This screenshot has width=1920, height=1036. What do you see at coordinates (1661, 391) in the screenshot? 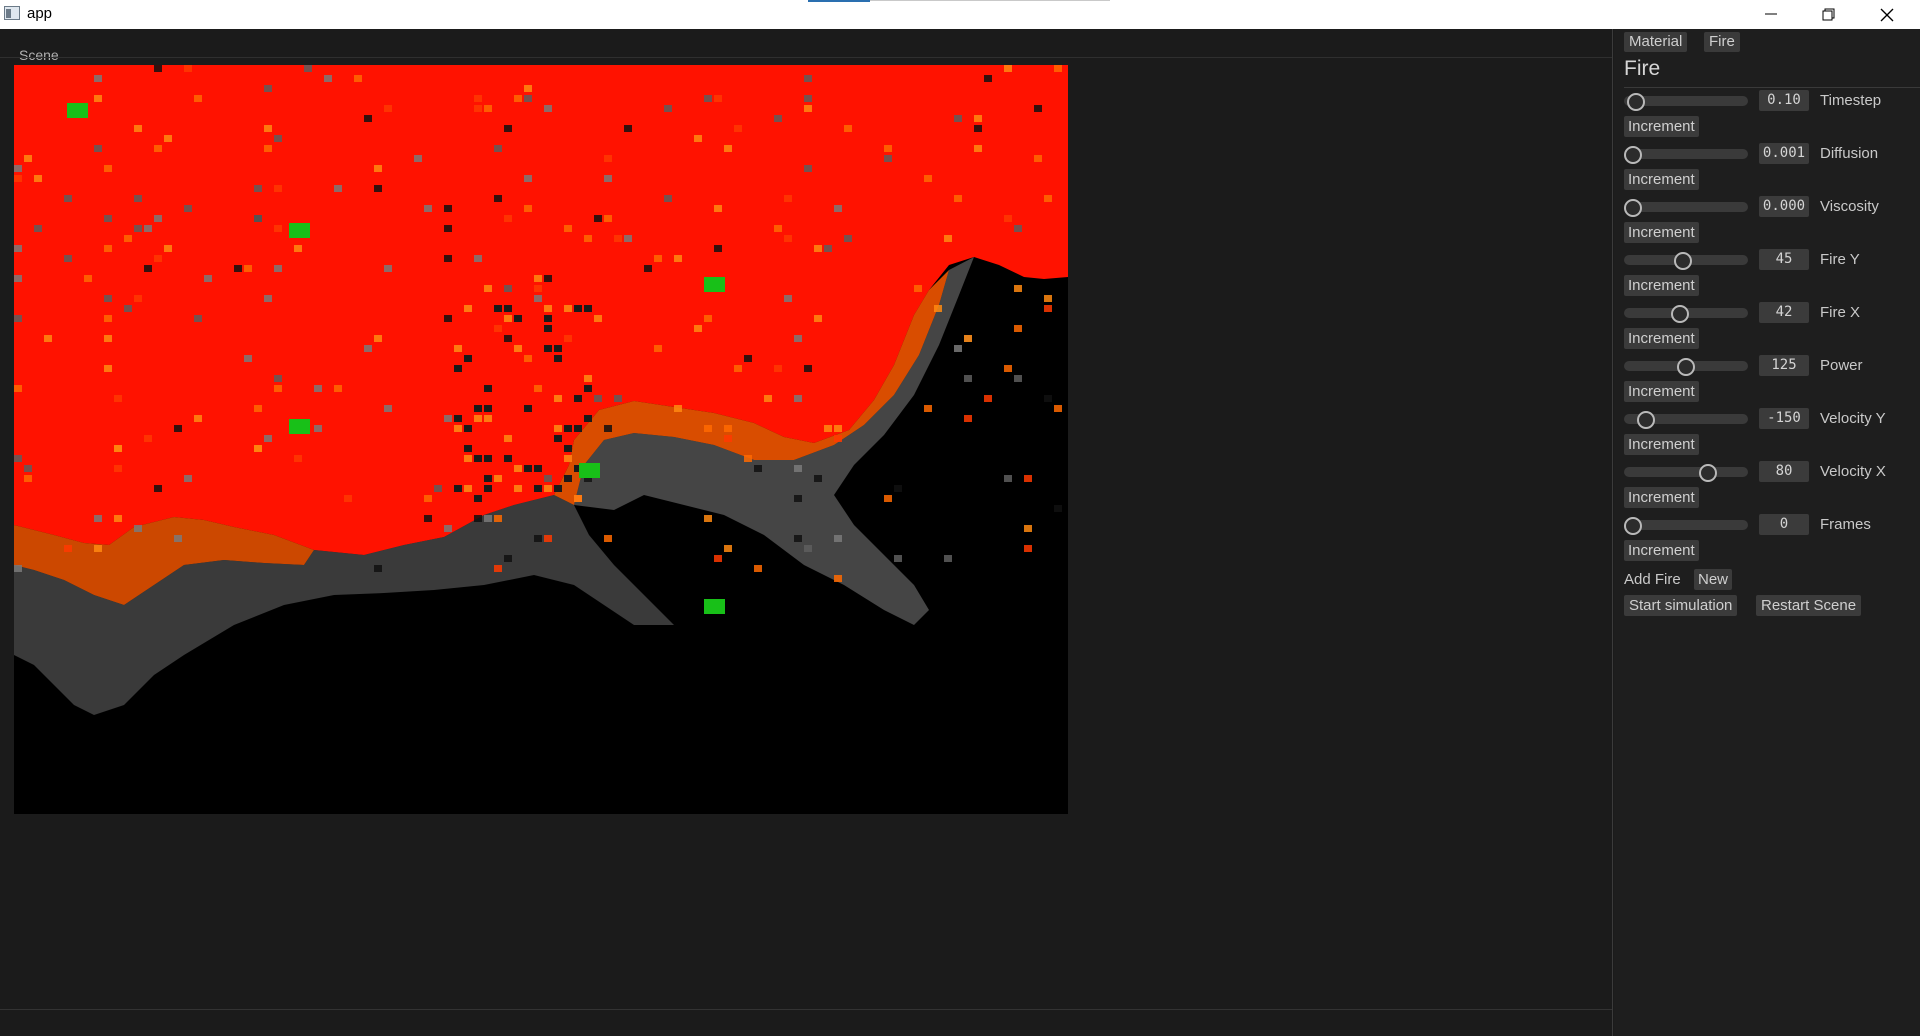
I see `power-increment-button: Increment` at bounding box center [1661, 391].